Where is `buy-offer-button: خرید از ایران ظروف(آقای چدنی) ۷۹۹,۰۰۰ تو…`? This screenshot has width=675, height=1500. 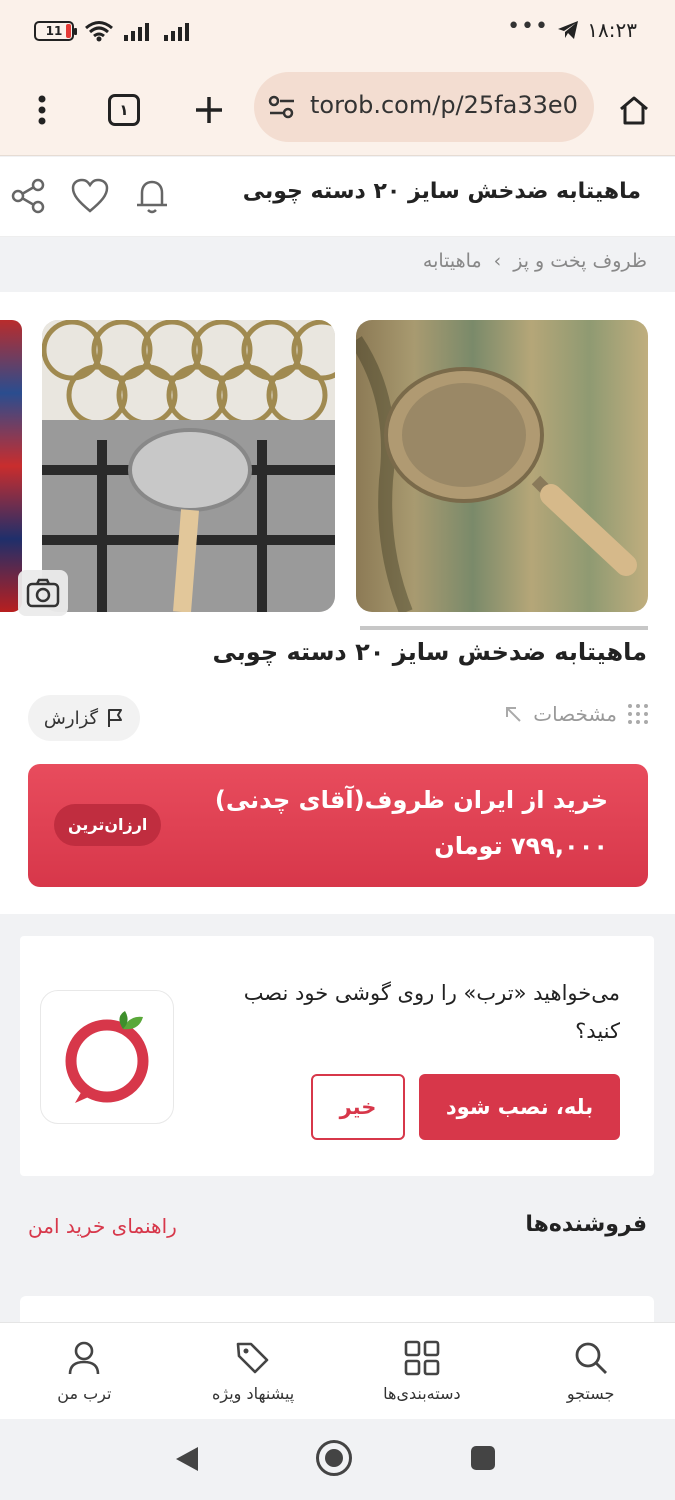 buy-offer-button: خرید از ایران ظروف(آقای چدنی) ۷۹۹,۰۰۰ تو… is located at coordinates (338, 825).